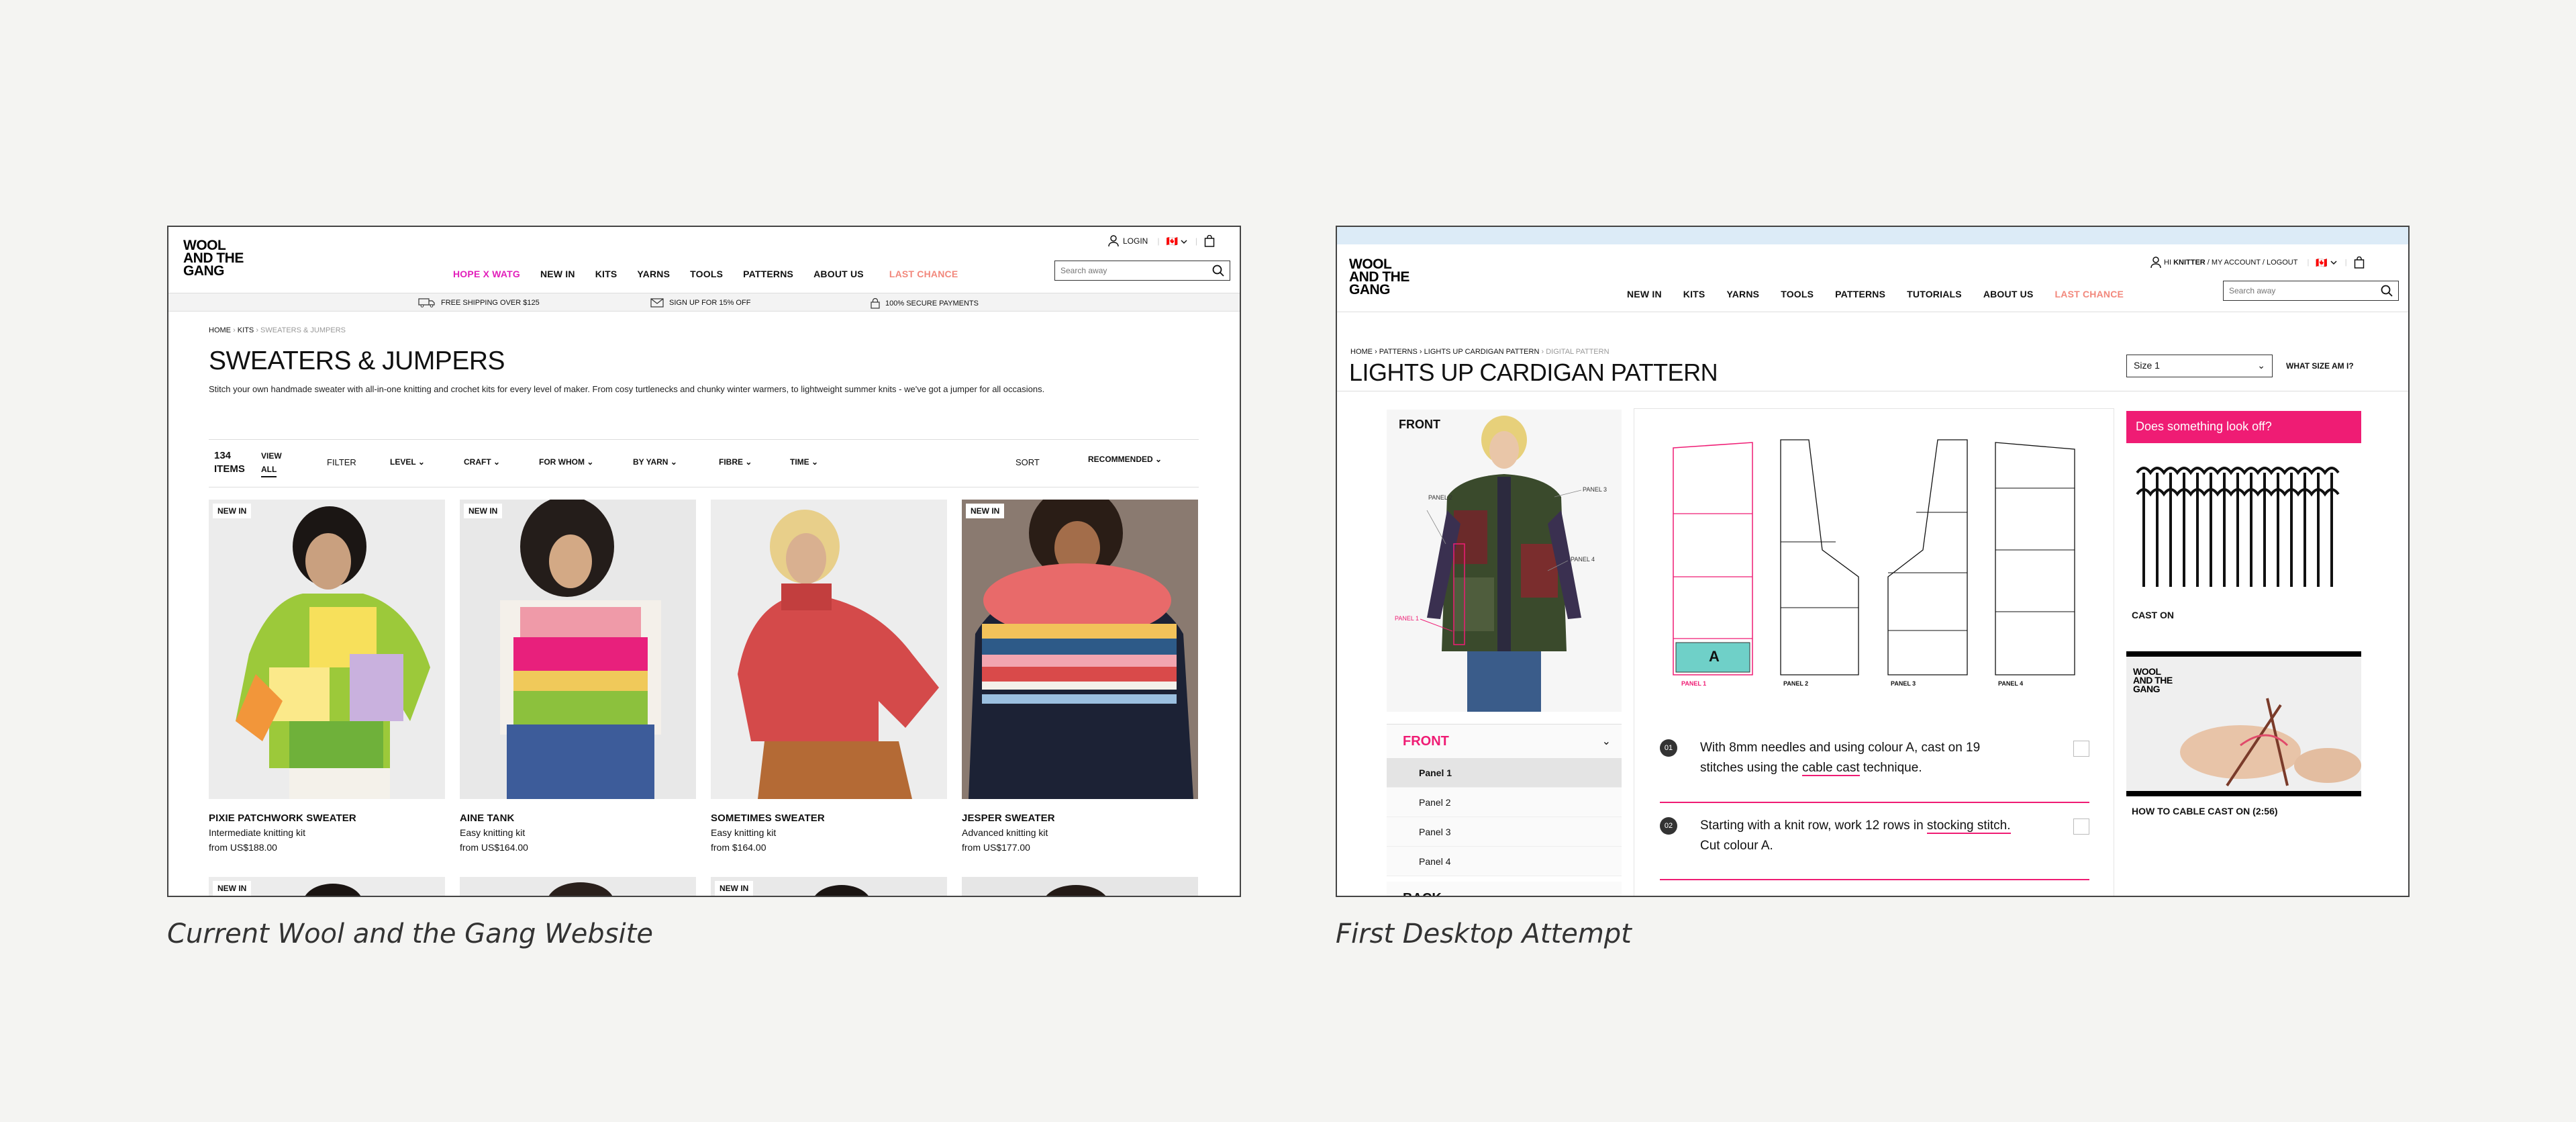 The width and height of the screenshot is (2576, 1122). Describe the element at coordinates (229, 462) in the screenshot. I see `item-count: 134 ITEMS` at that location.